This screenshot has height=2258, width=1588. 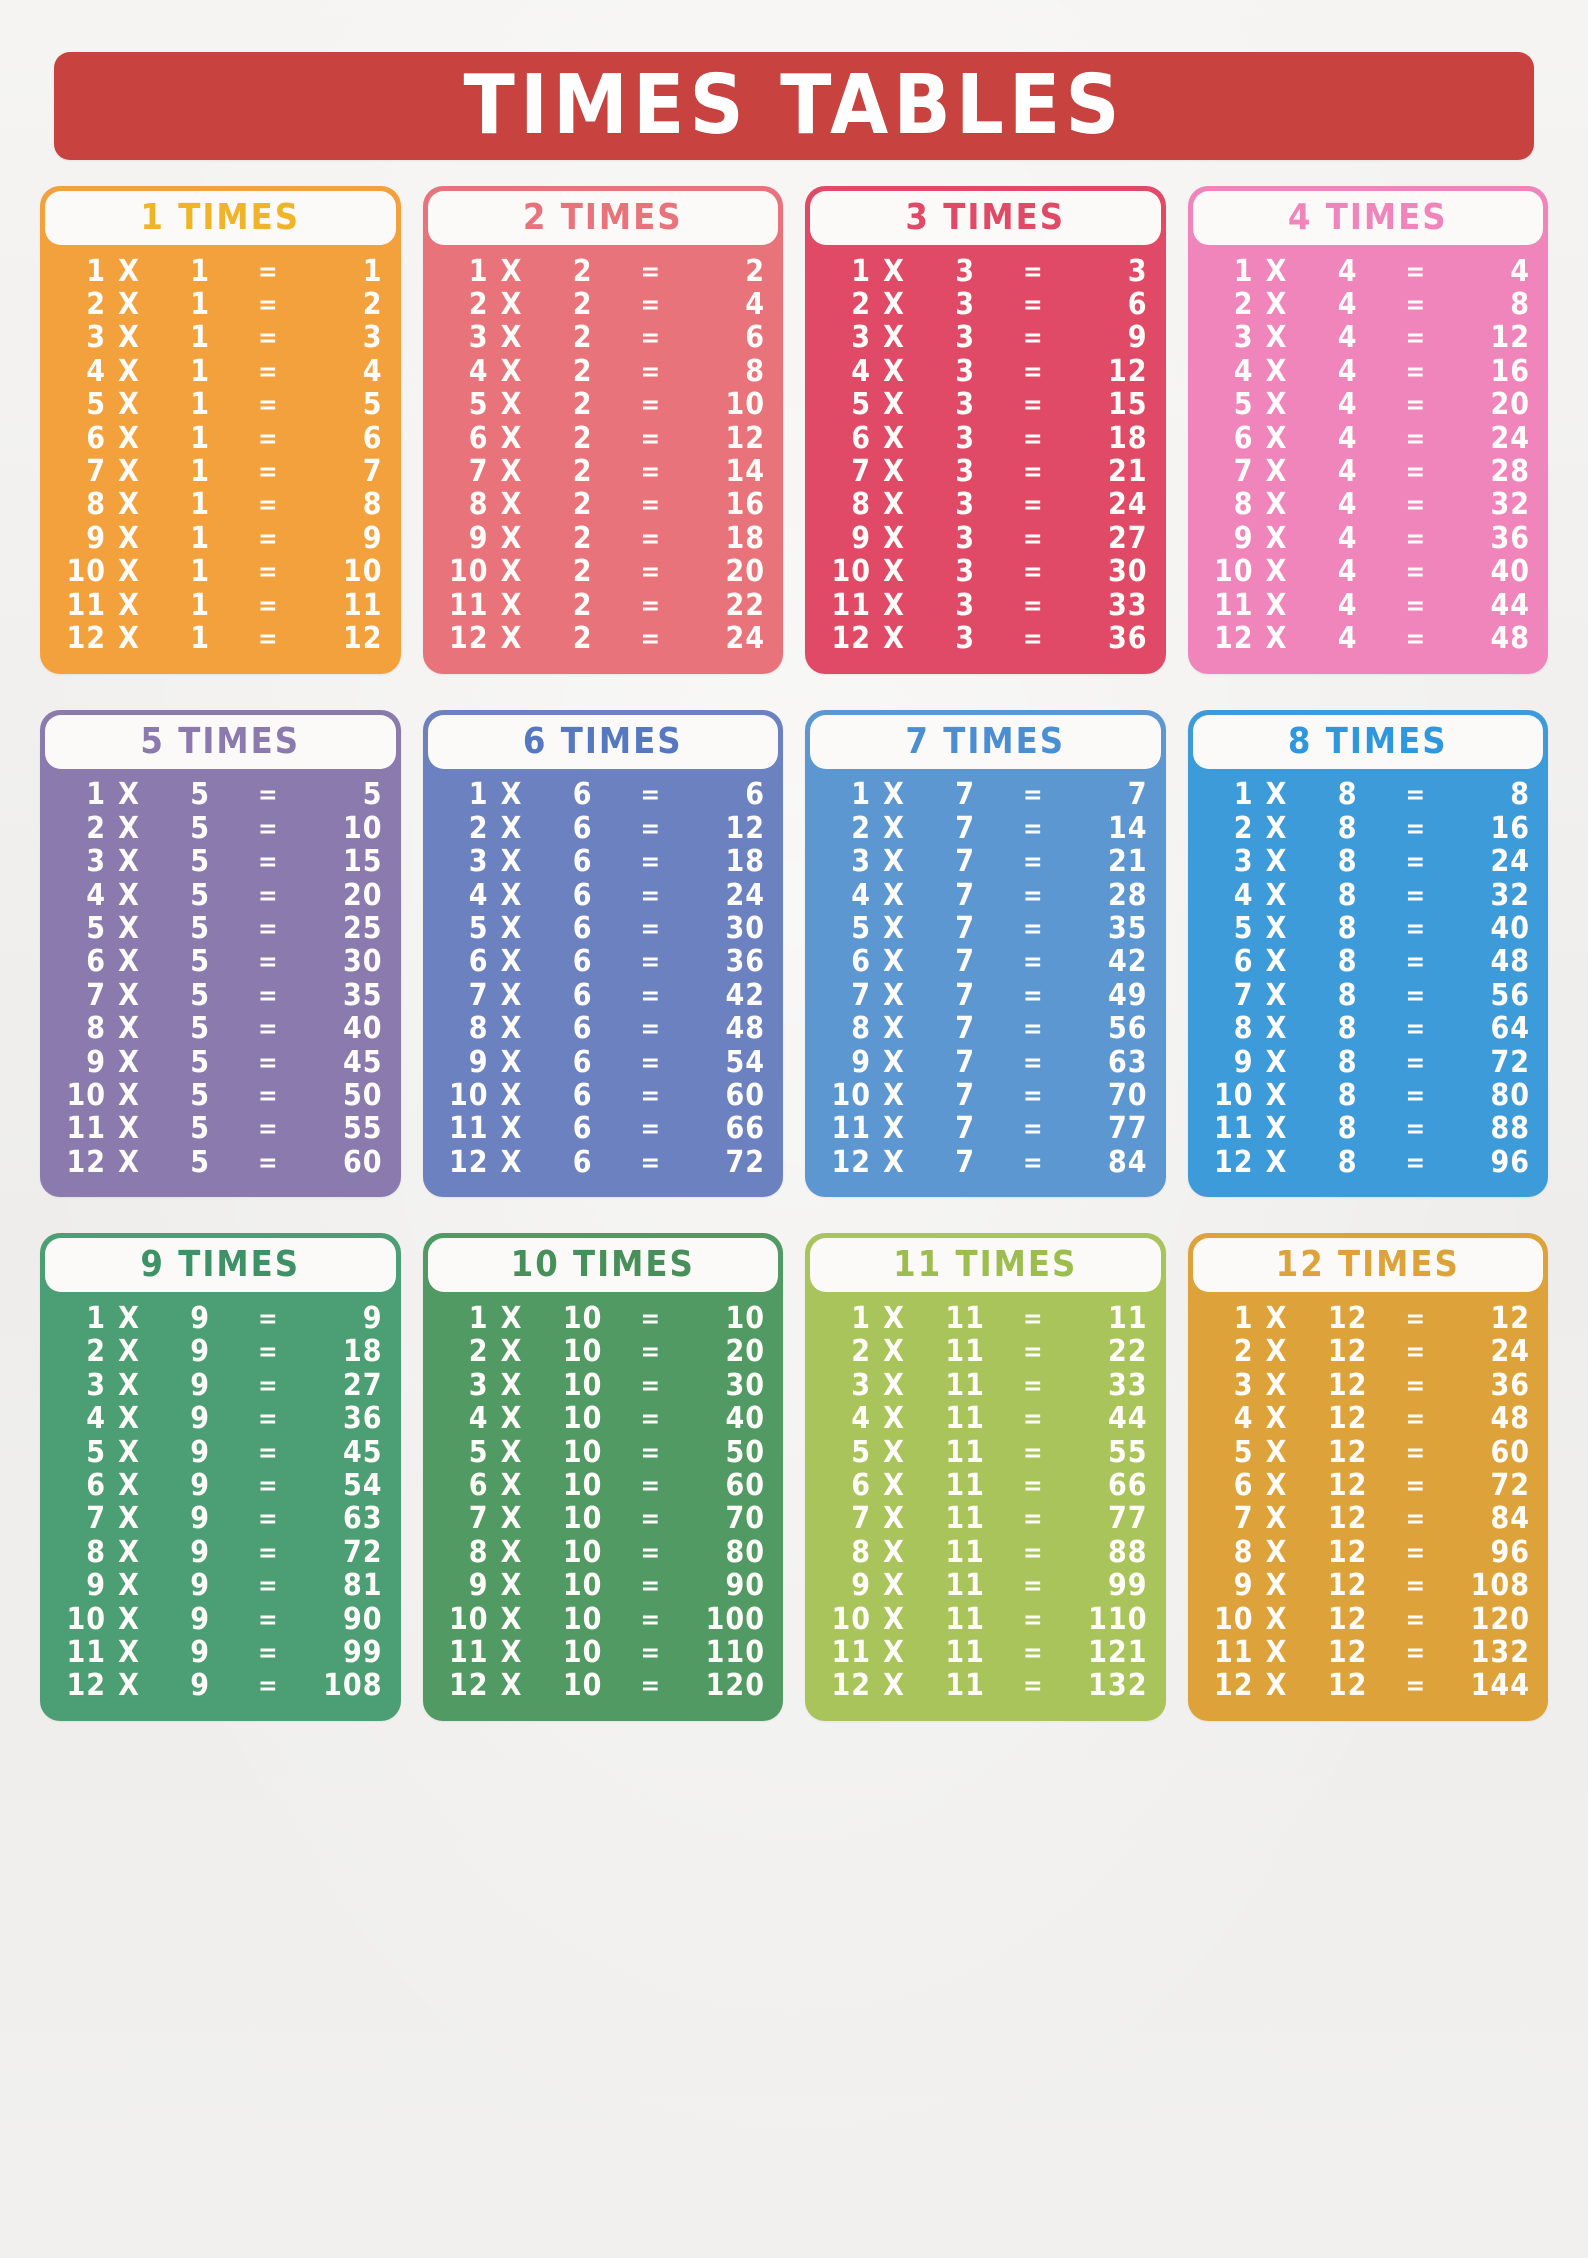 What do you see at coordinates (582, 928) in the screenshot?
I see `multiplier: 6` at bounding box center [582, 928].